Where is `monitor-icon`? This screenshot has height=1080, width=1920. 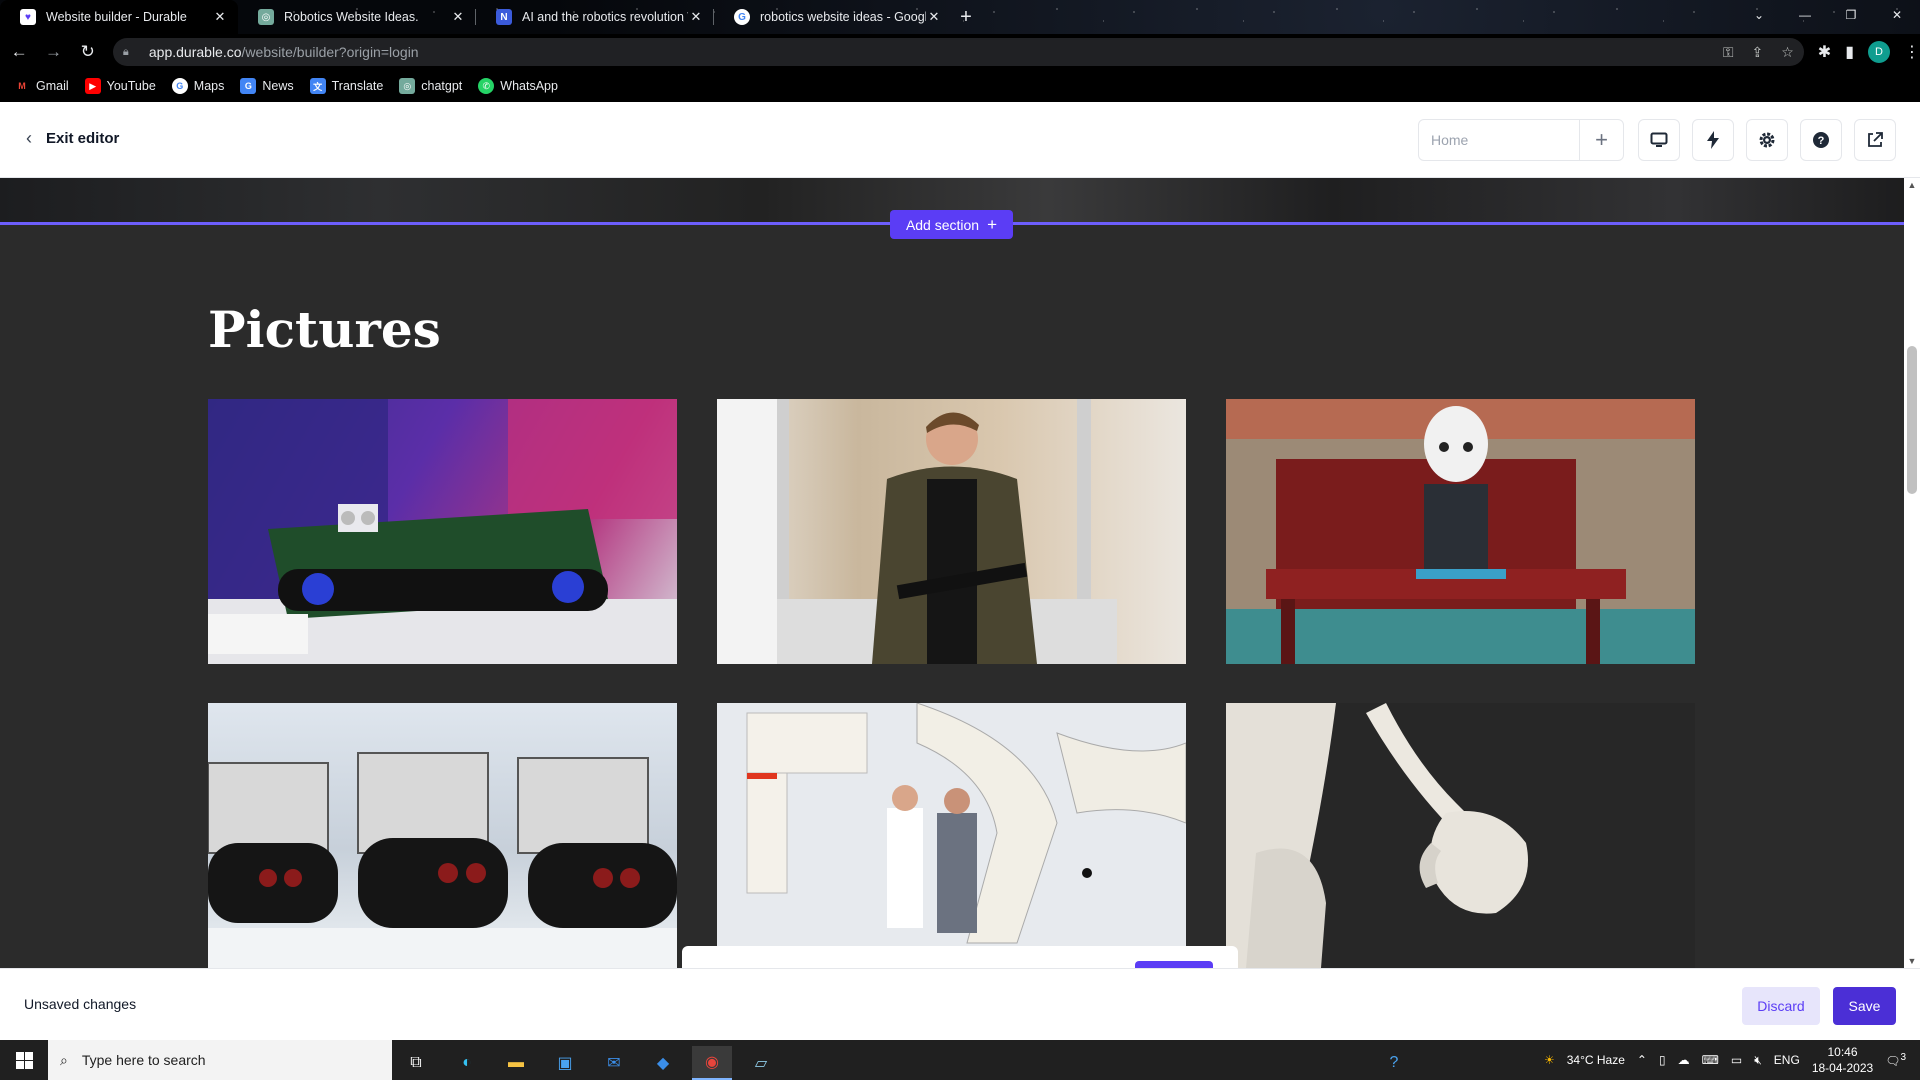 monitor-icon is located at coordinates (1659, 139).